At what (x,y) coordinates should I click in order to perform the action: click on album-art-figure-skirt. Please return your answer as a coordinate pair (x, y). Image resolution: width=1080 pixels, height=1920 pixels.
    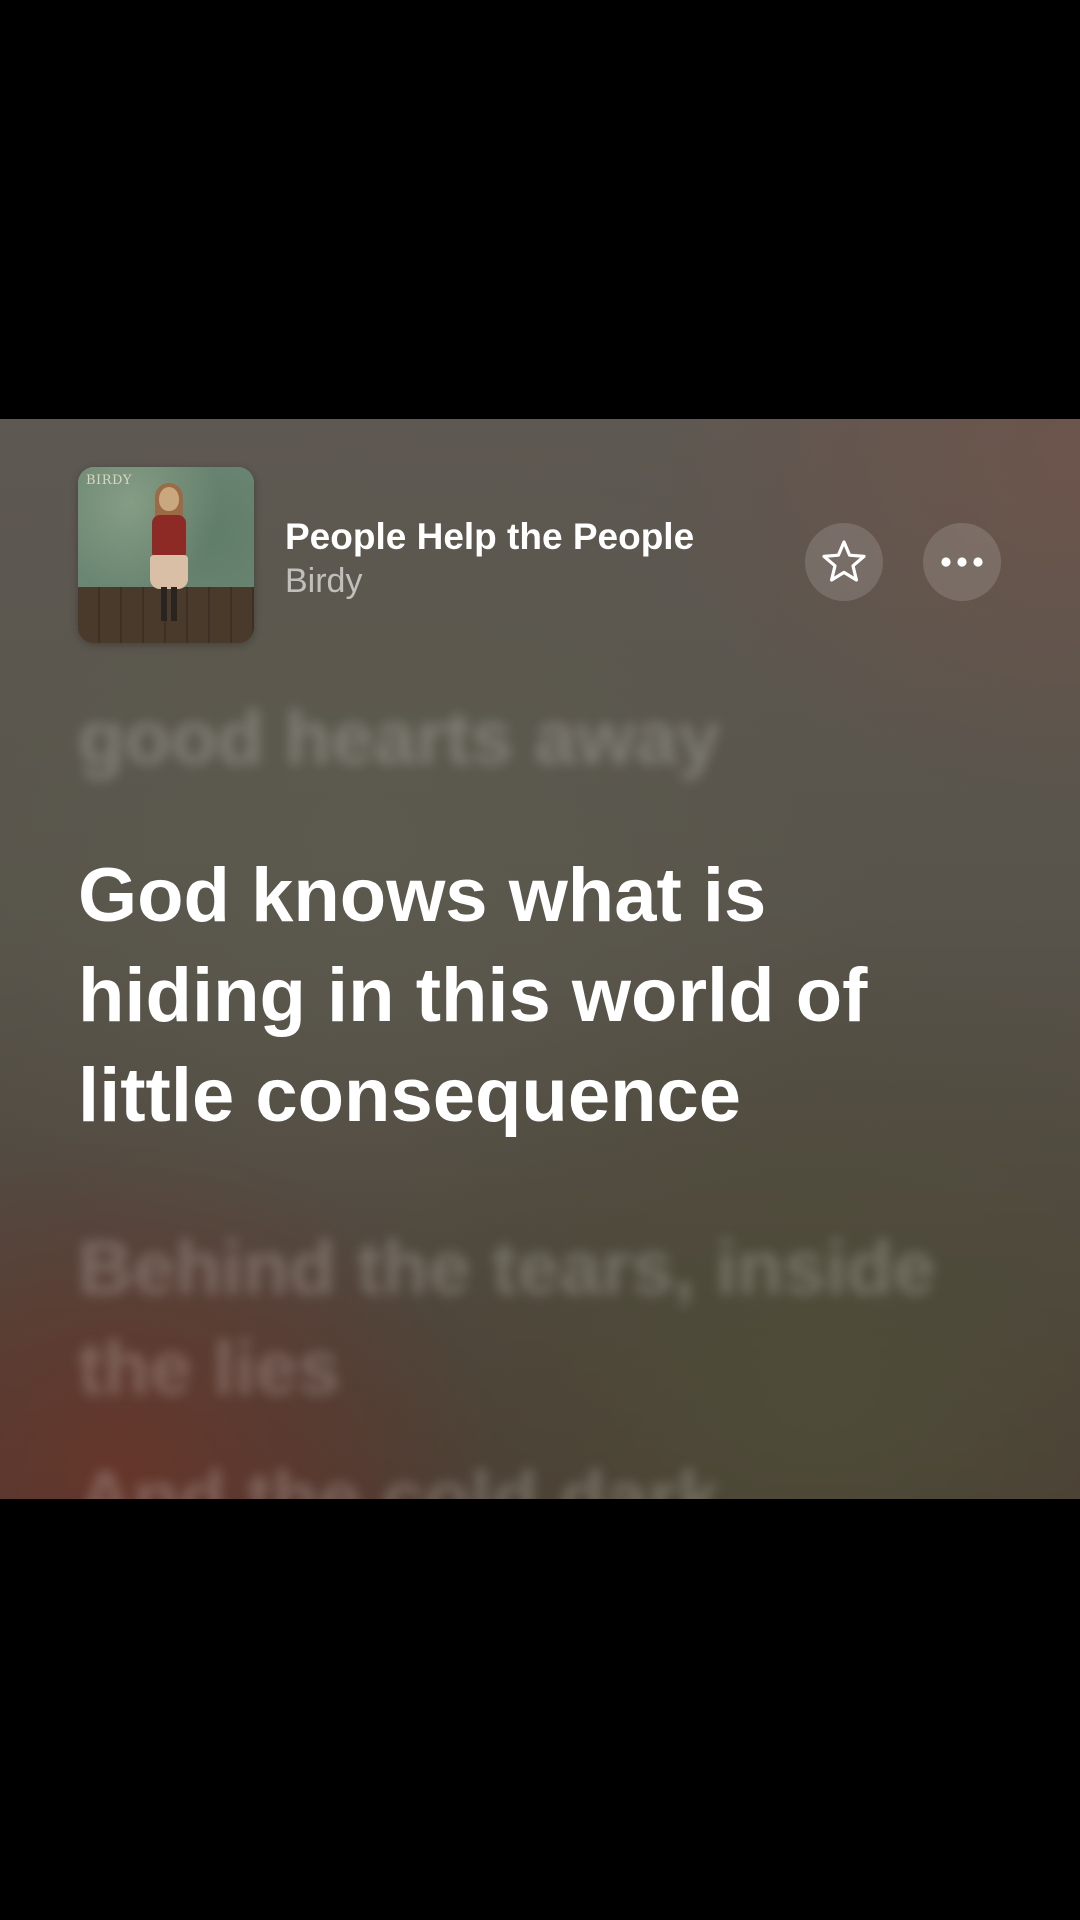
    Looking at the image, I should click on (169, 572).